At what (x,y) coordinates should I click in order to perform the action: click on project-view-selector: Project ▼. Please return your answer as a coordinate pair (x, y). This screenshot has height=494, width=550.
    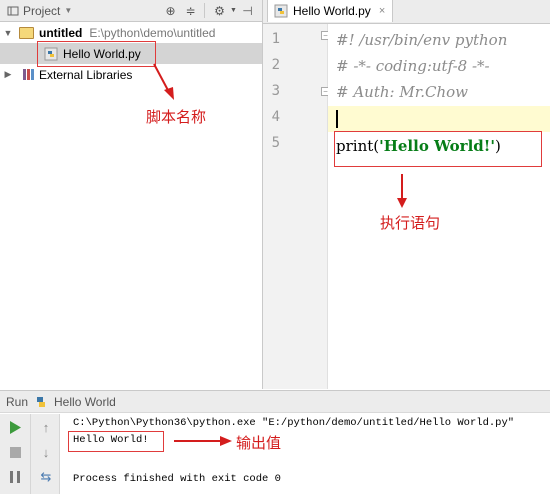
    Looking at the image, I should click on (37, 10).